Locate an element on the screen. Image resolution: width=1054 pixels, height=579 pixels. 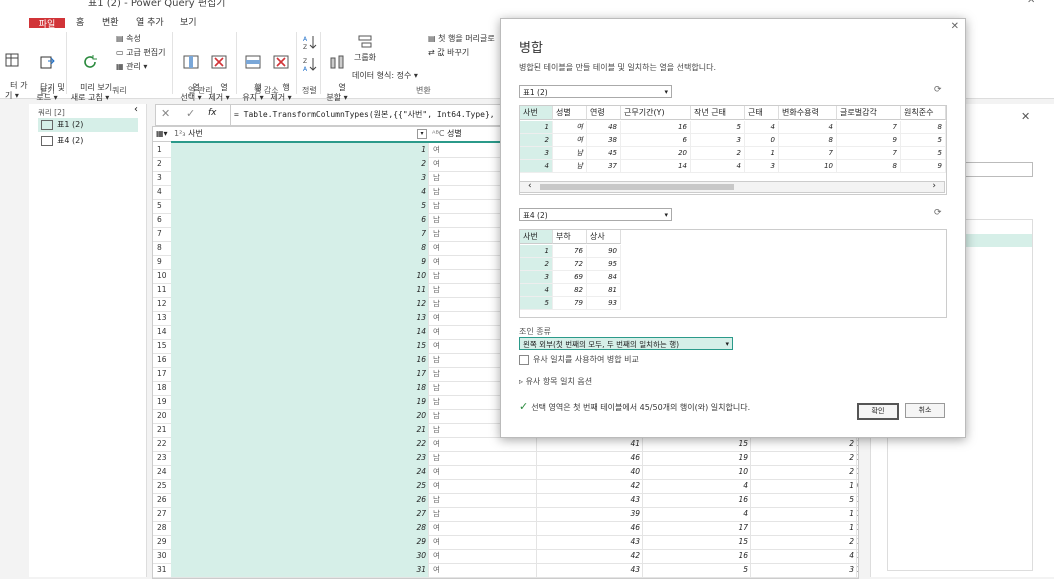
split-column-button: 열 분할 ▾ is located at coordinates (337, 73).